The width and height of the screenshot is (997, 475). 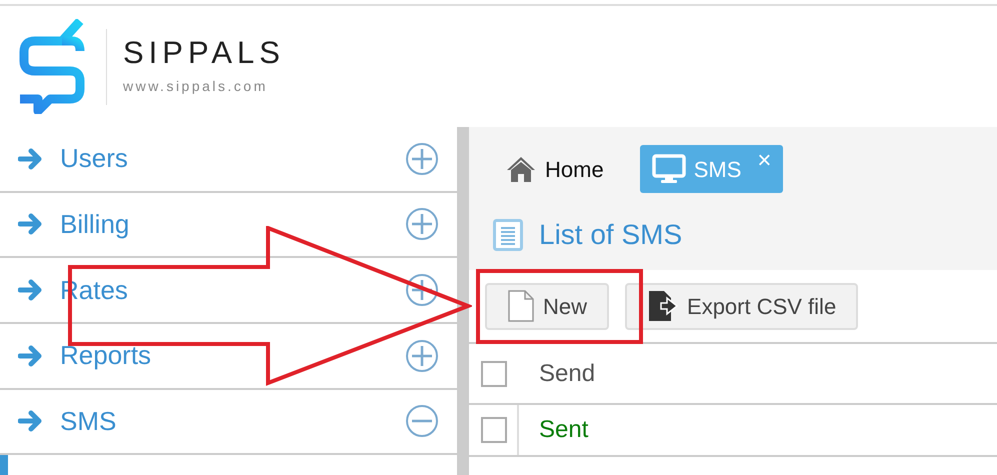 What do you see at coordinates (204, 52) in the screenshot?
I see `logo-name: SIPPALS` at bounding box center [204, 52].